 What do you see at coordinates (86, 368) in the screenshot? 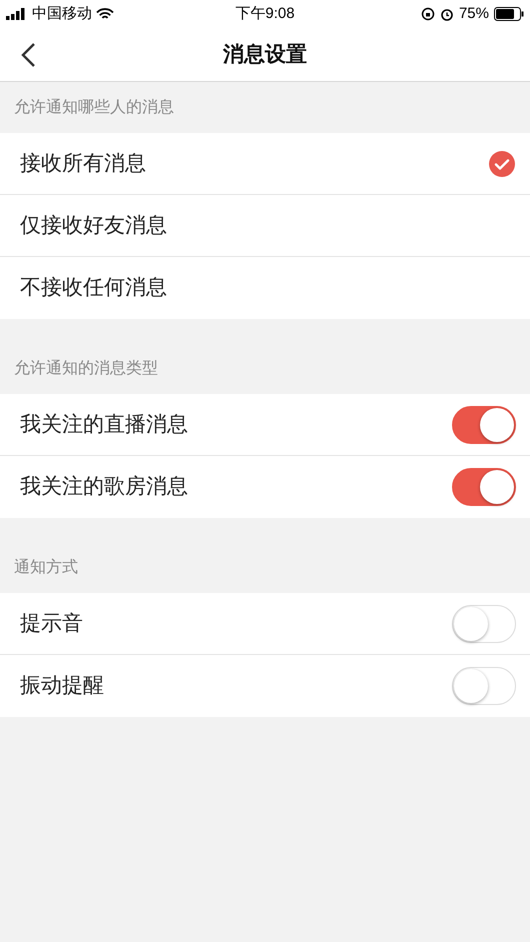
I see `section-header: 允许通知的消息类型` at bounding box center [86, 368].